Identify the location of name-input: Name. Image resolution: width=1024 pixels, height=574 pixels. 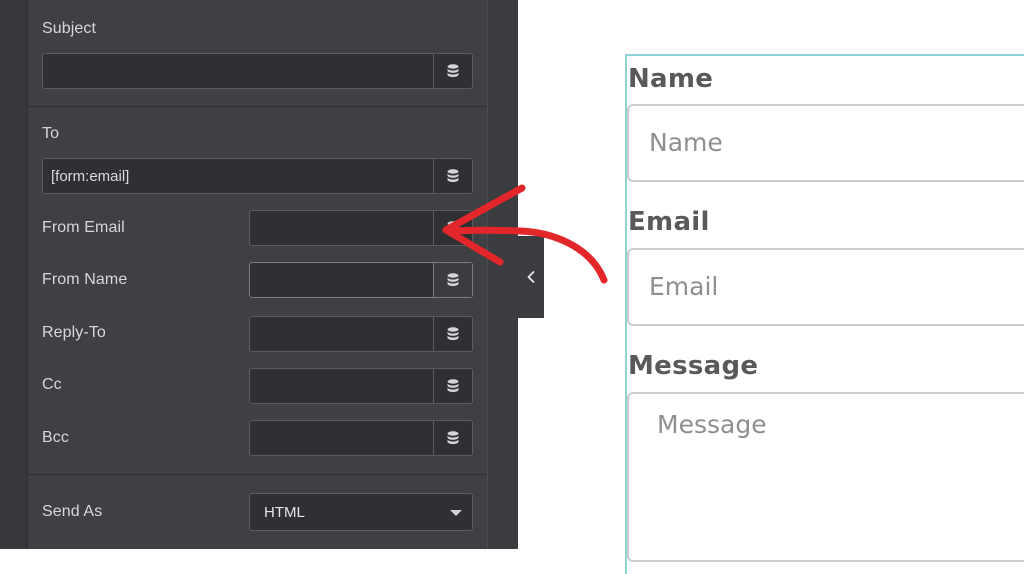
(825, 143).